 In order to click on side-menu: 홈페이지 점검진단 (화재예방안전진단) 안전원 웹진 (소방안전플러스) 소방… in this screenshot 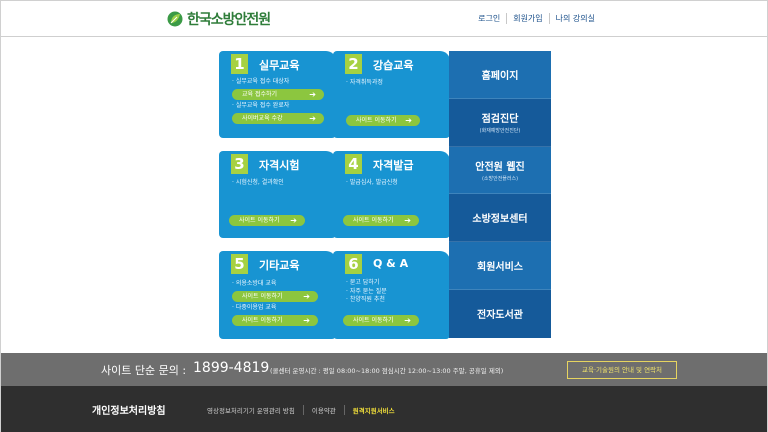, I will do `click(500, 194)`.